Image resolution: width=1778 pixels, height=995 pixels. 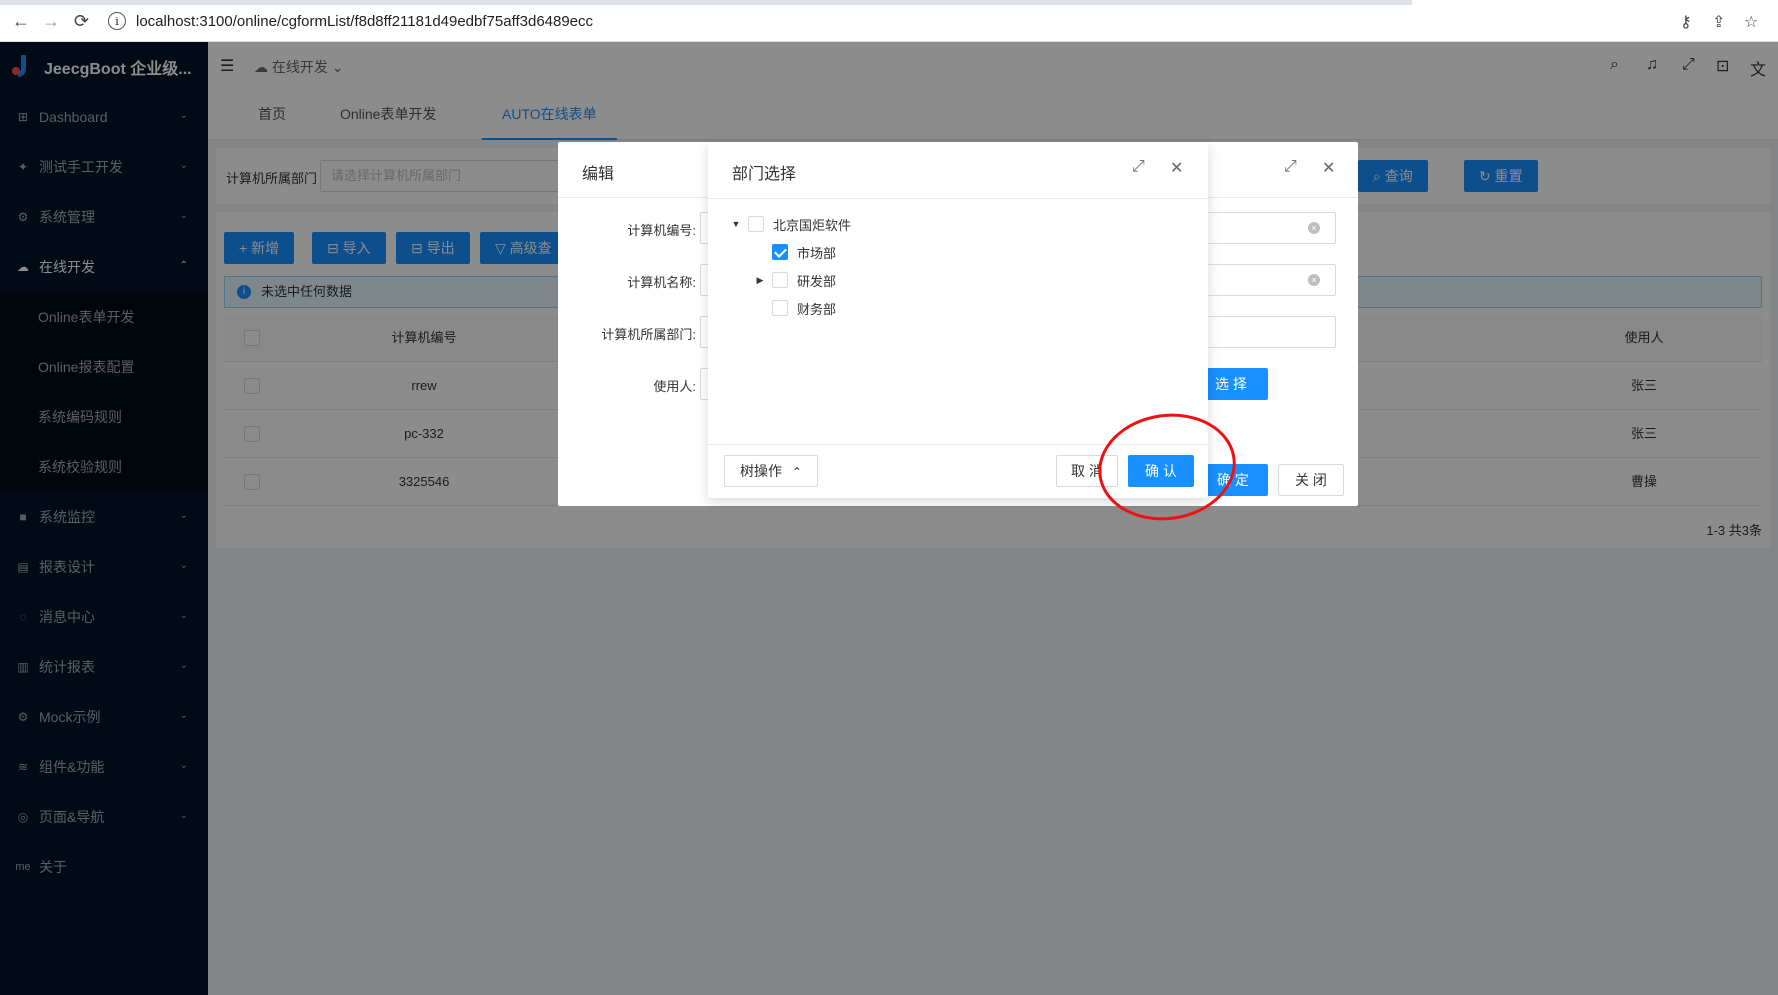 I want to click on name-input-tail: ×, so click(x=1272, y=280).